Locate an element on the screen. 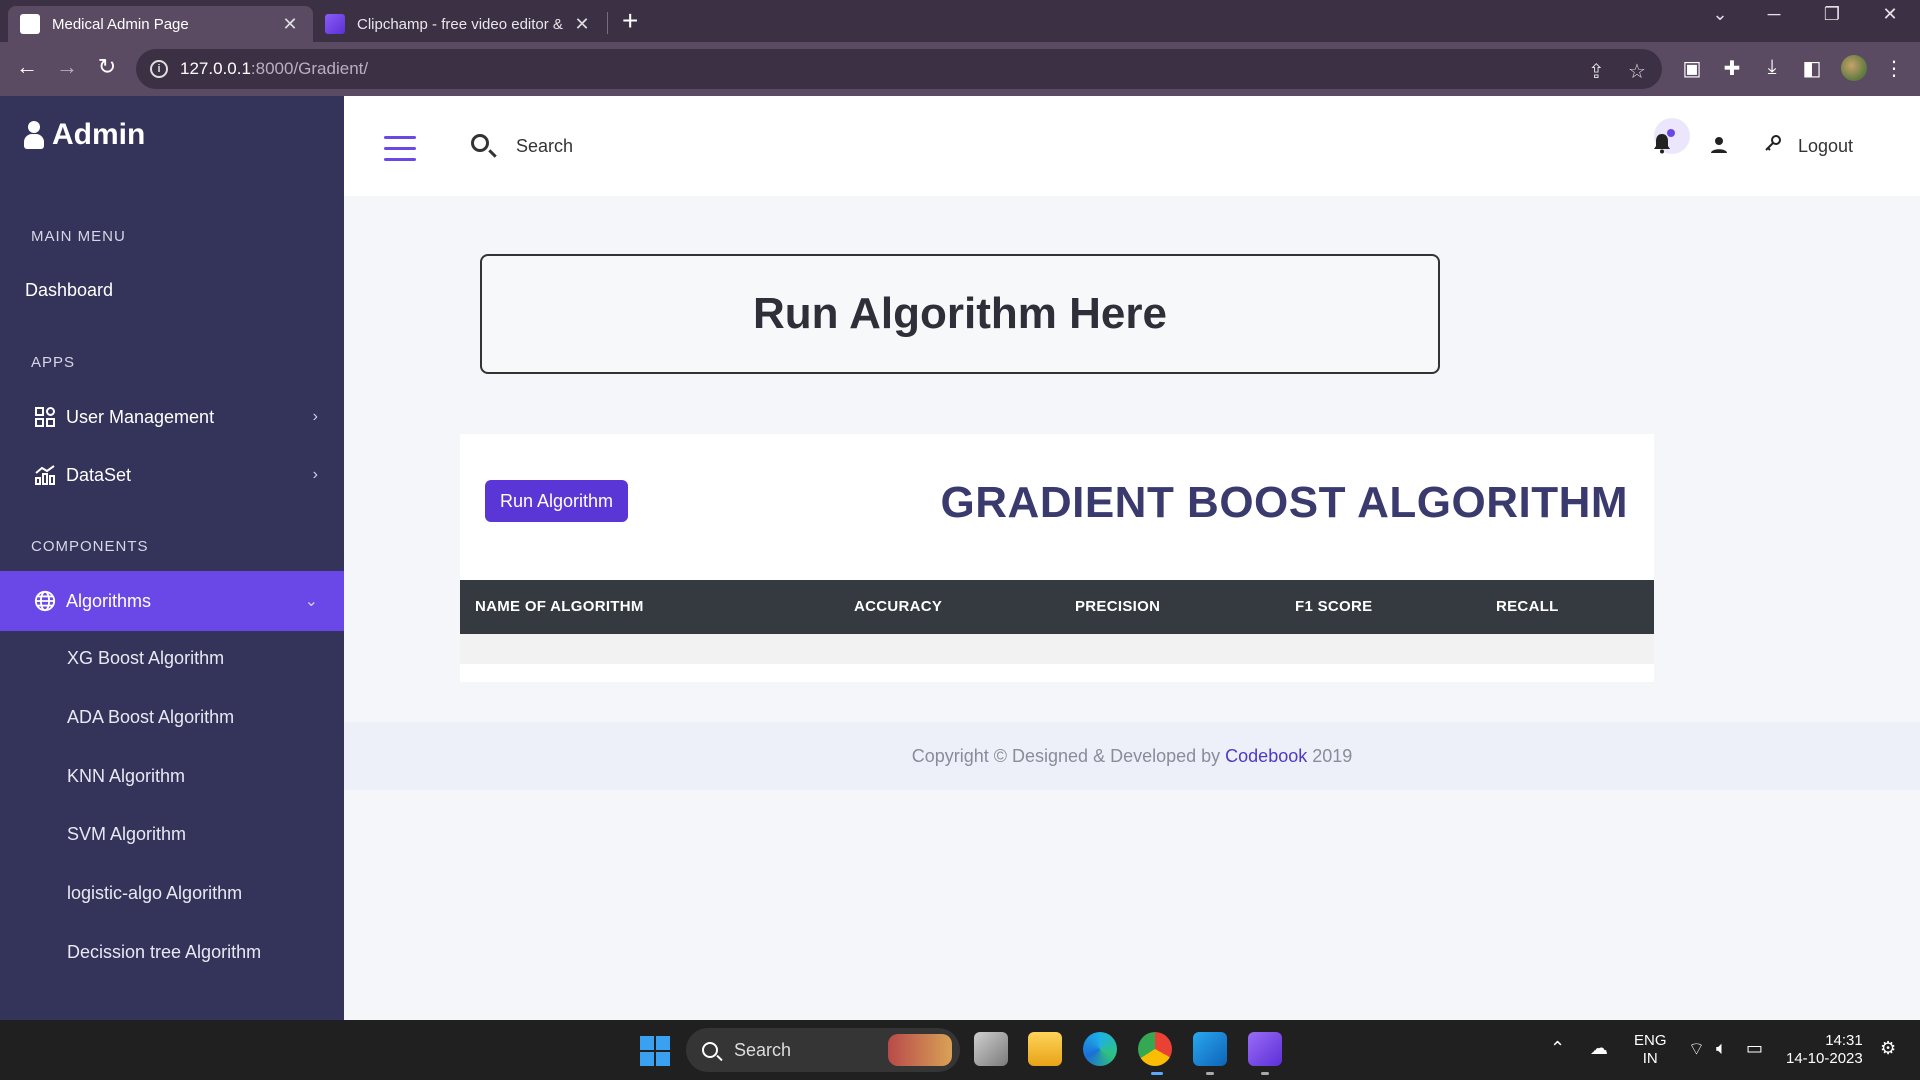 The width and height of the screenshot is (1920, 1080). browser-tab-clipchamp: Clipchamp - free video editor & ✕ is located at coordinates (459, 24).